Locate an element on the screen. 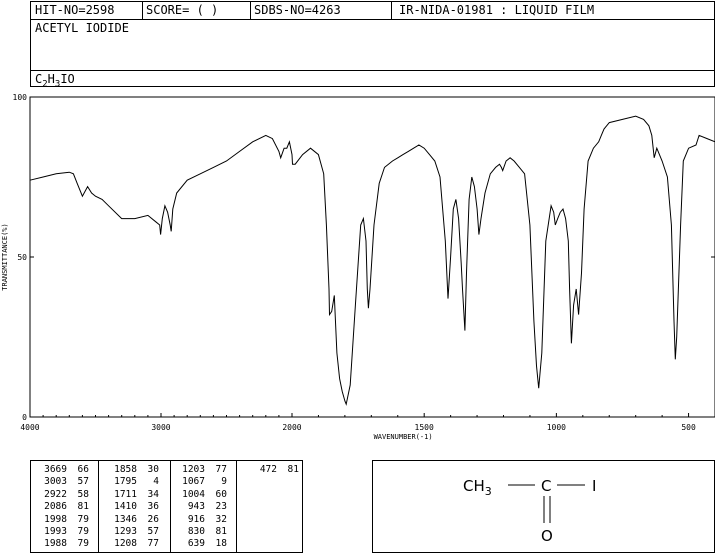  y-tick-label: 0 is located at coordinates (24, 417).